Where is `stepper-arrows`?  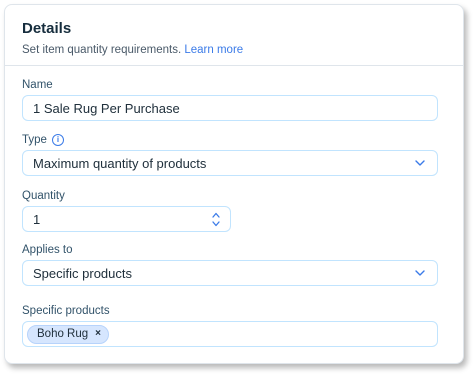
stepper-arrows is located at coordinates (216, 219).